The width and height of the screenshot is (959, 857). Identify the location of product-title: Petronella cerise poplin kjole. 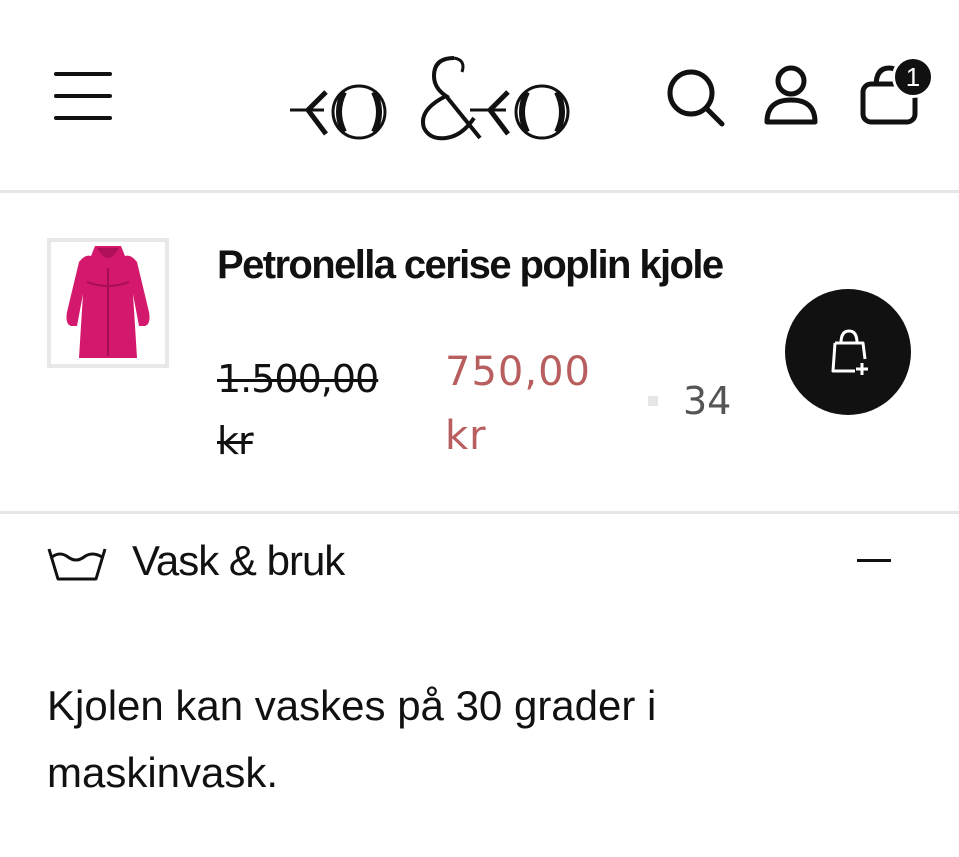
(477, 265).